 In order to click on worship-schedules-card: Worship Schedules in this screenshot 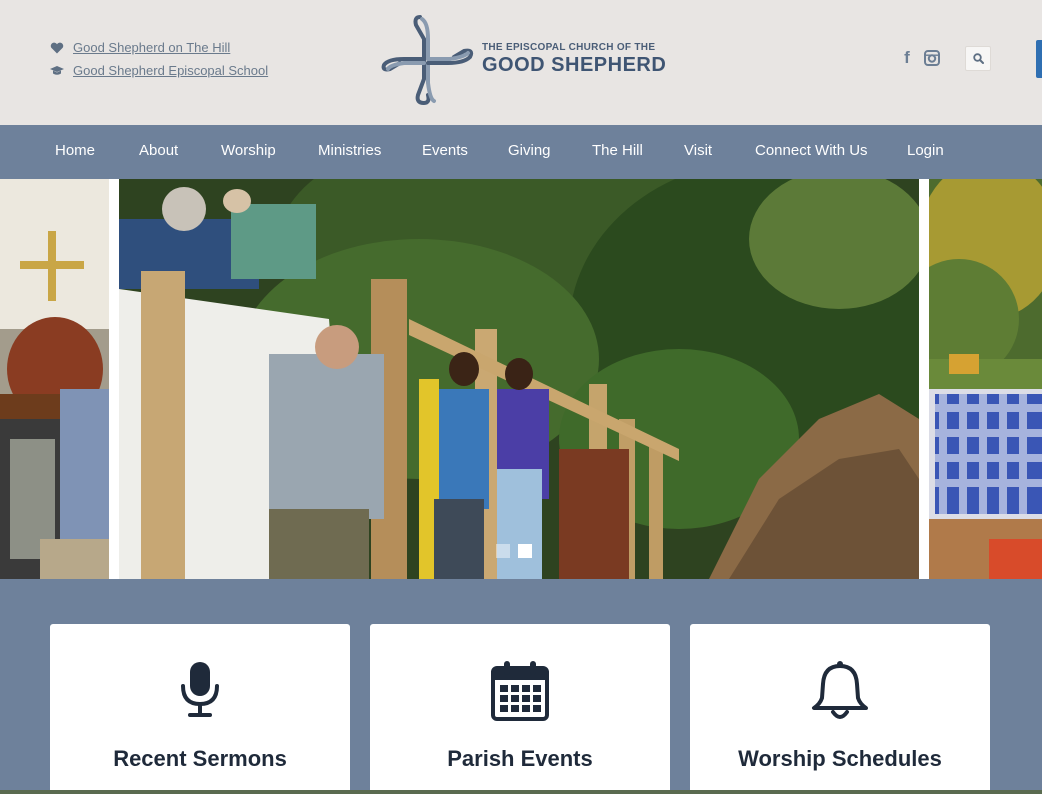, I will do `click(840, 709)`.